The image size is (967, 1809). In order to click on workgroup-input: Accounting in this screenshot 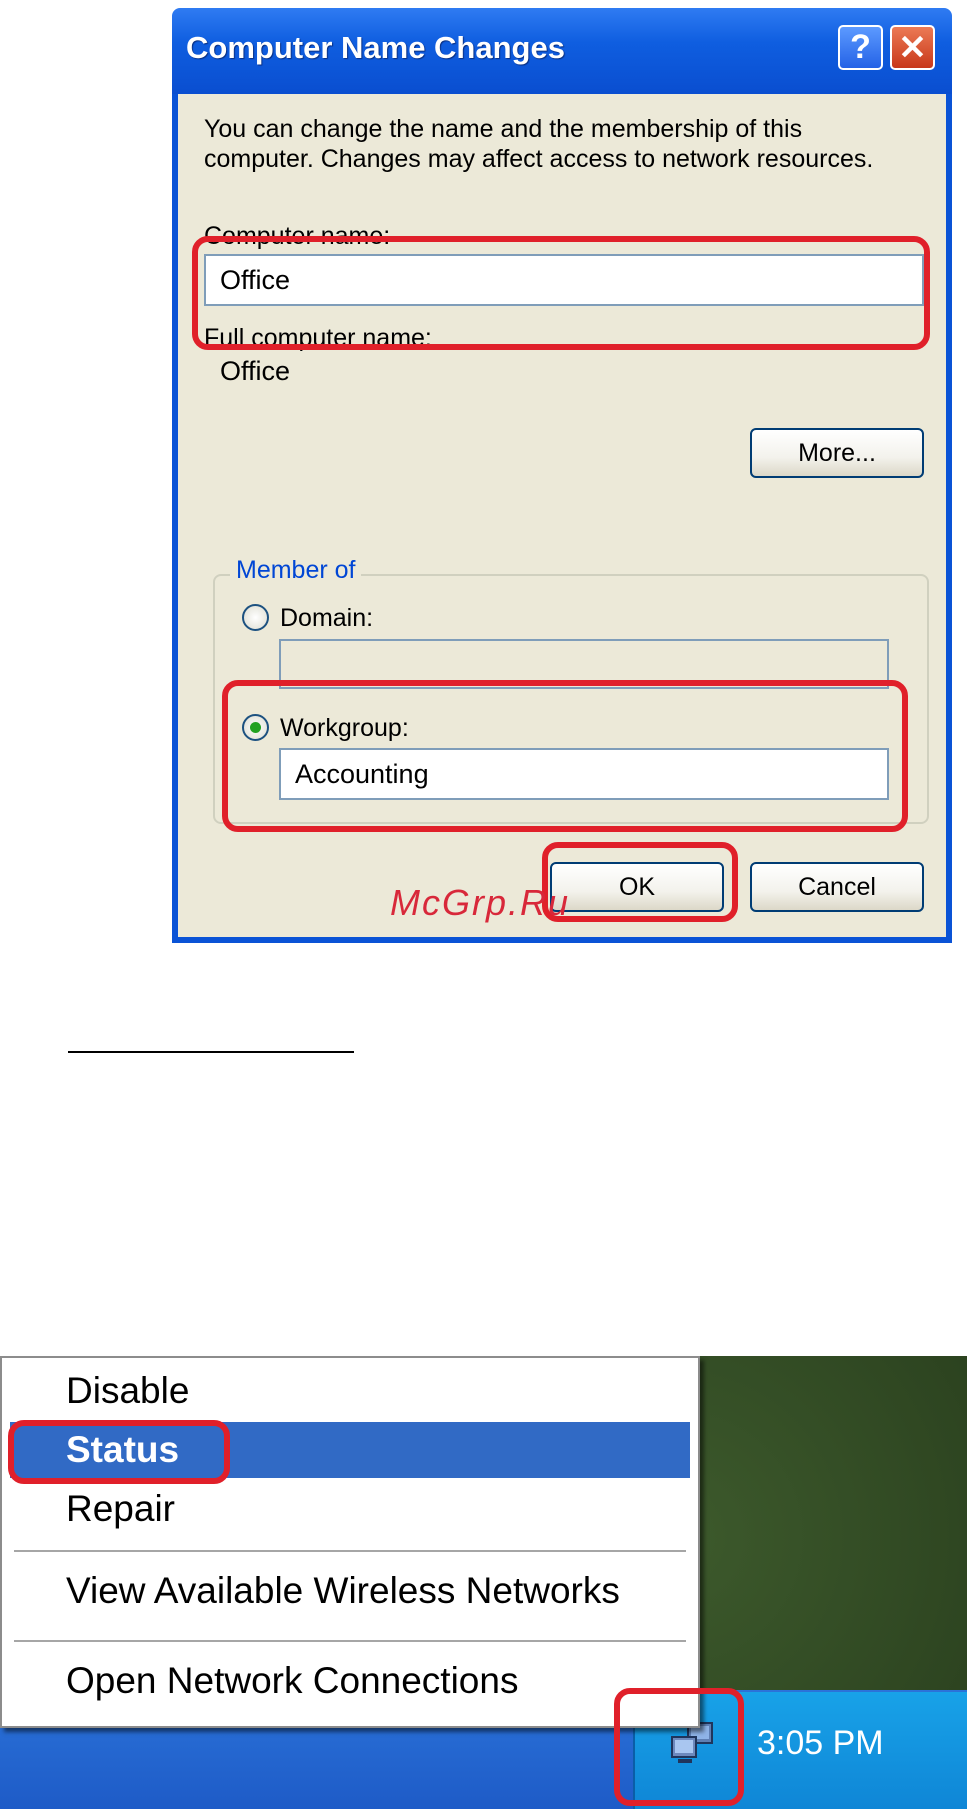, I will do `click(584, 774)`.